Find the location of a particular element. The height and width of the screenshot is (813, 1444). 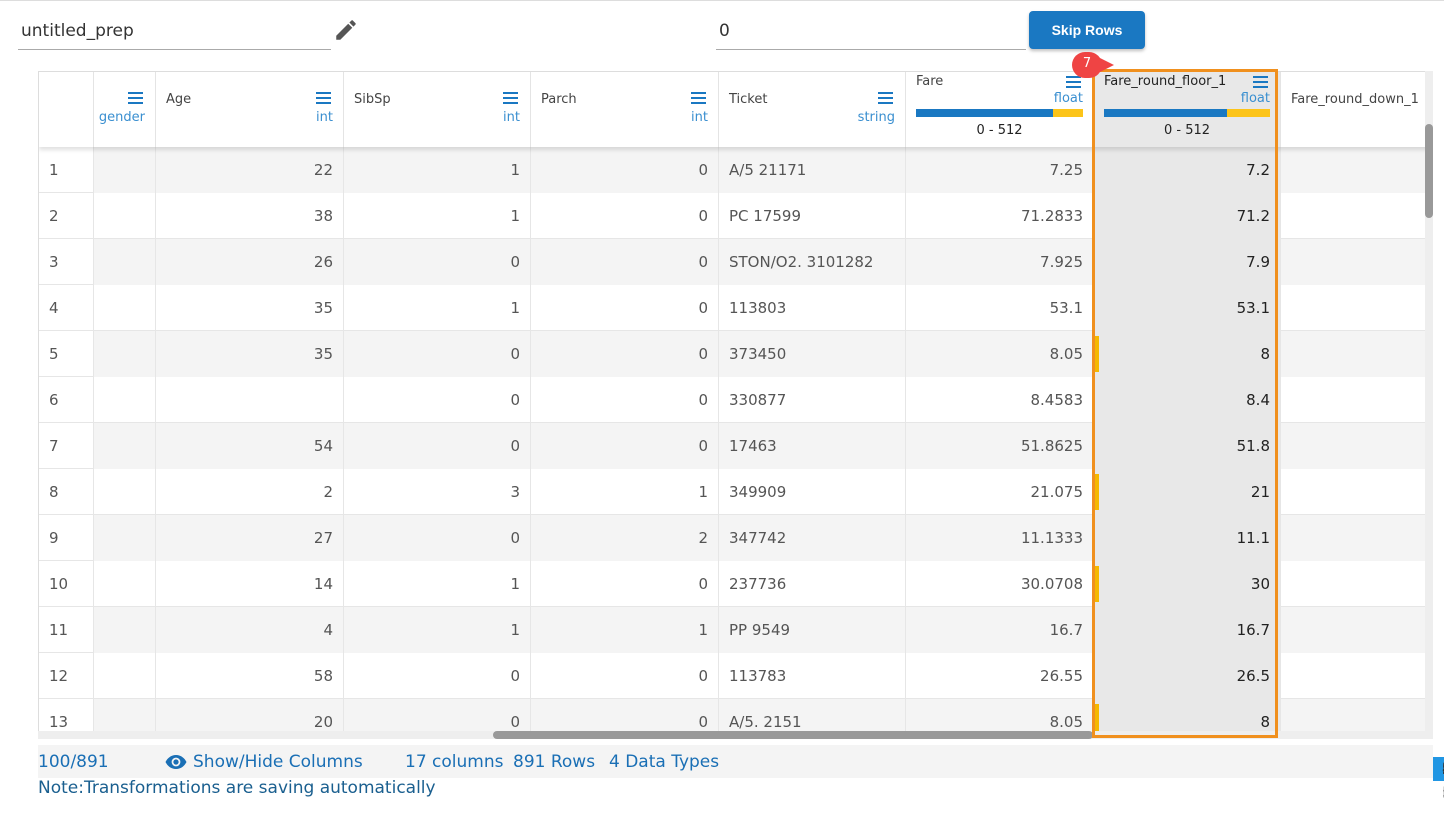

cell-age is located at coordinates (250, 400).